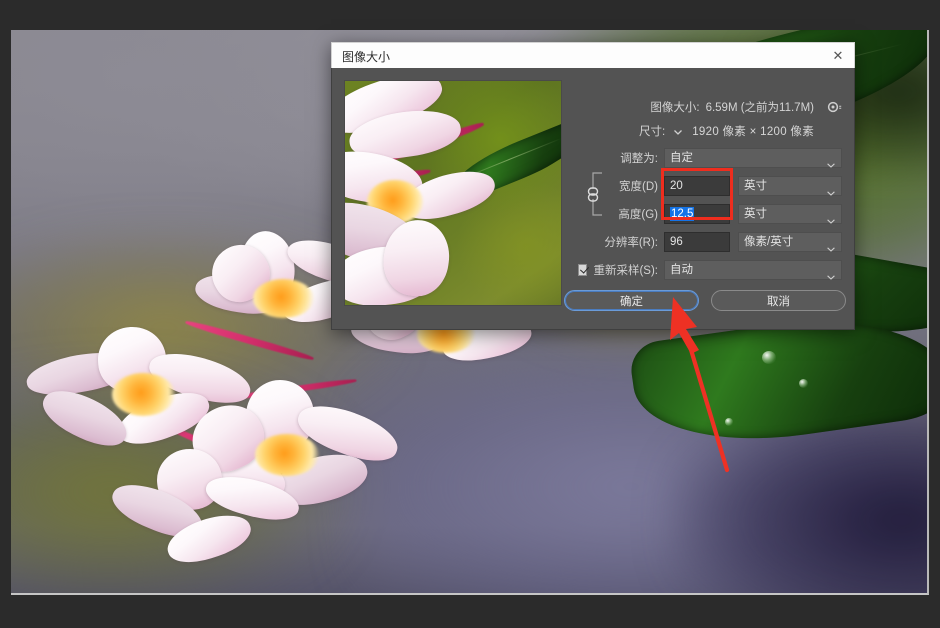 The width and height of the screenshot is (940, 628). What do you see at coordinates (755, 186) in the screenshot?
I see `width-unit-value: 英寸` at bounding box center [755, 186].